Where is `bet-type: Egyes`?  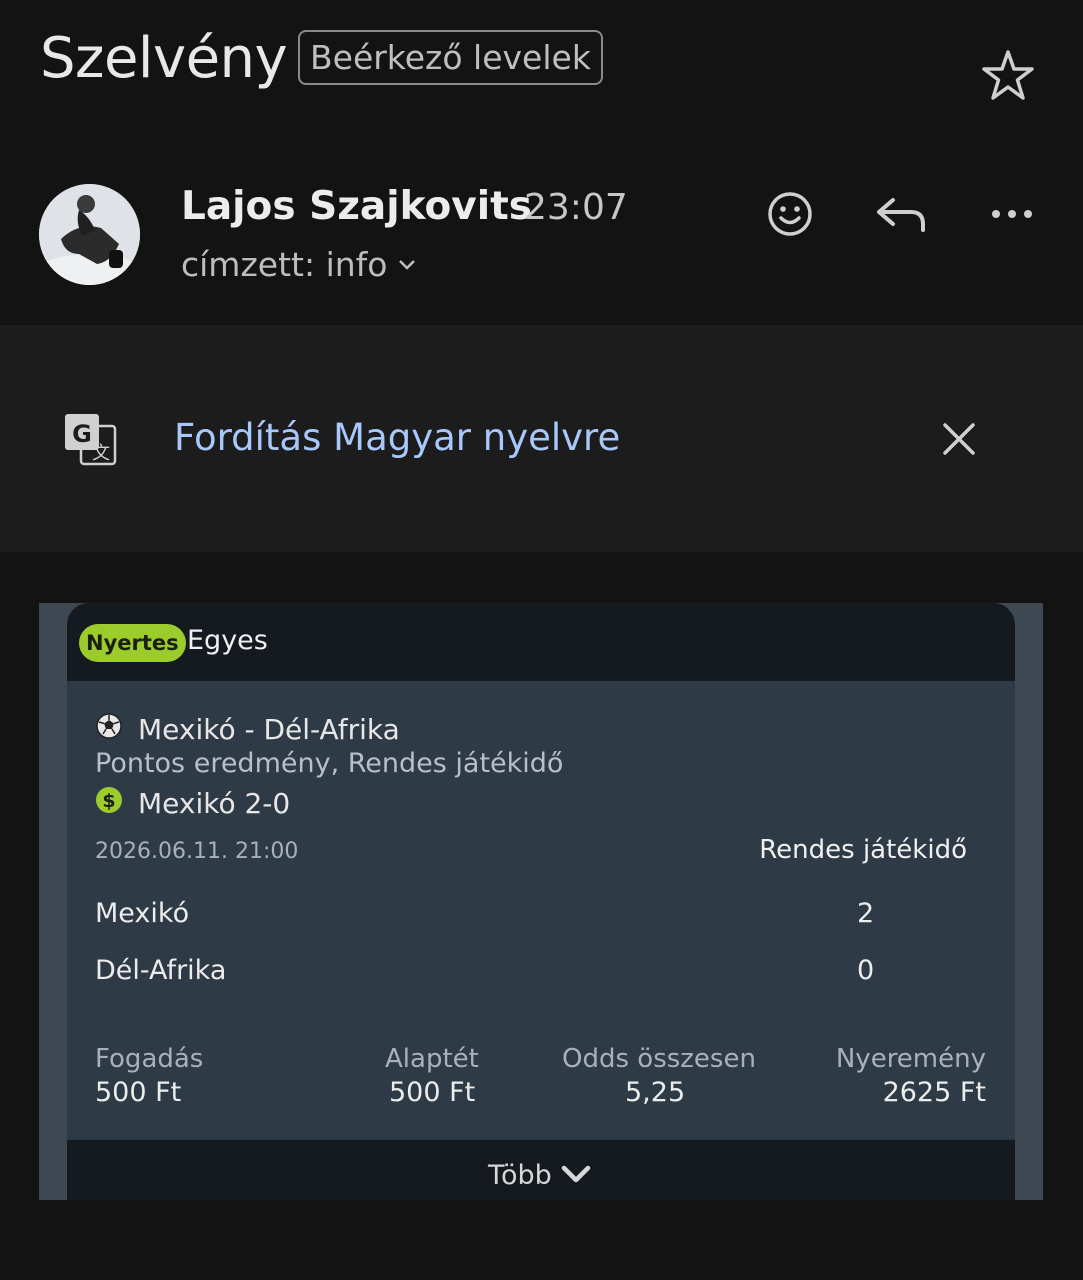 bet-type: Egyes is located at coordinates (227, 640).